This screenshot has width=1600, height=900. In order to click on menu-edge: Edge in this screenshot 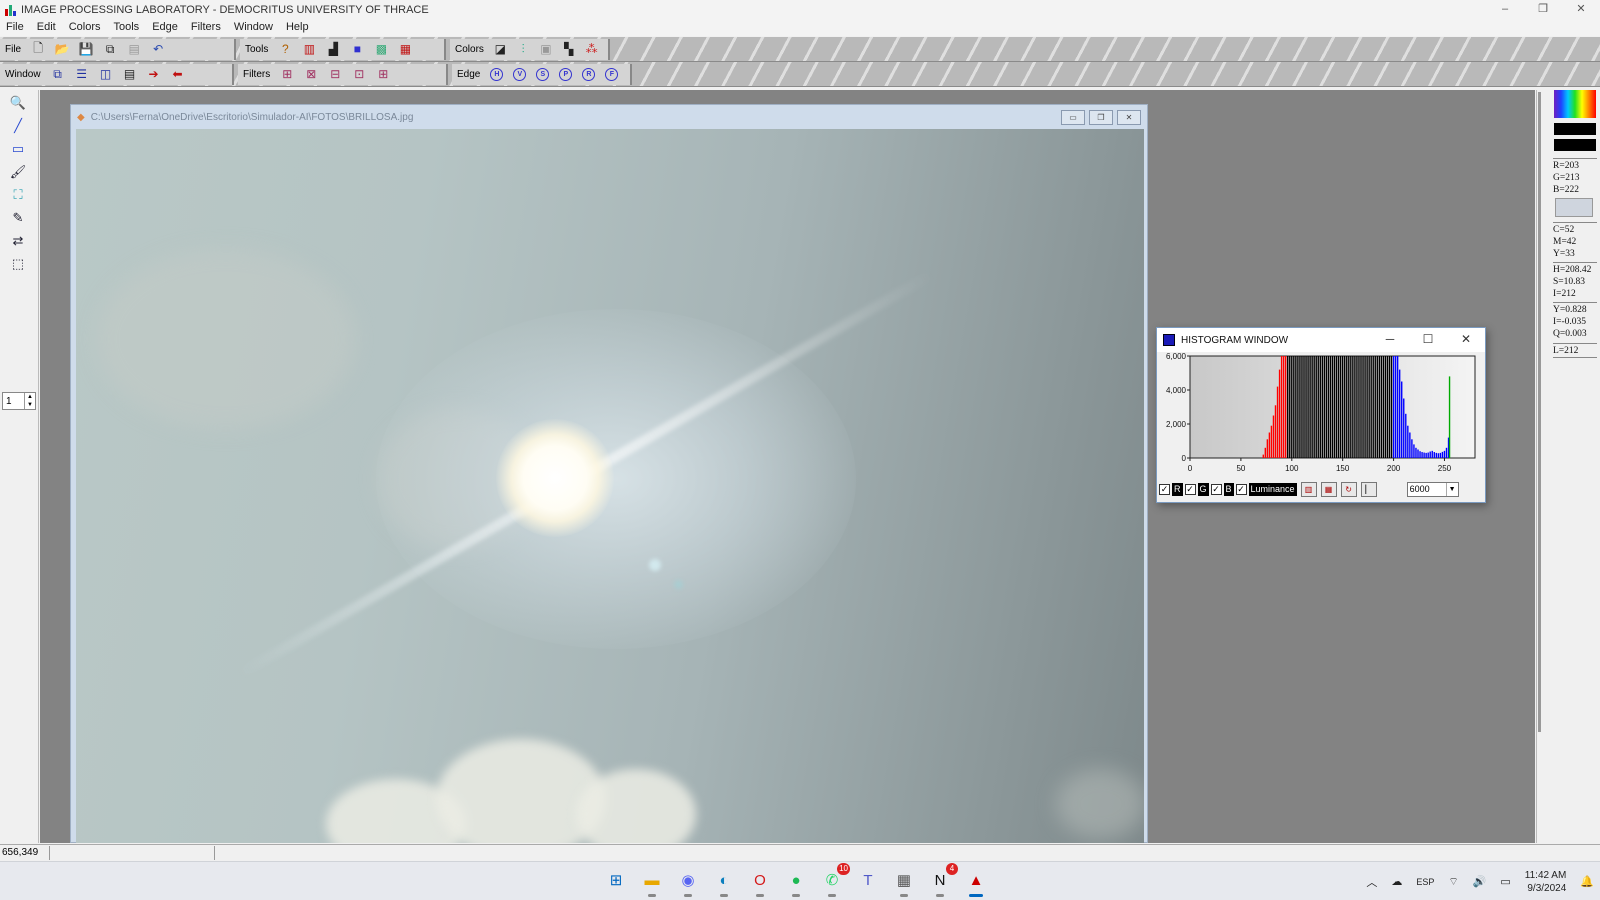, I will do `click(165, 27)`.